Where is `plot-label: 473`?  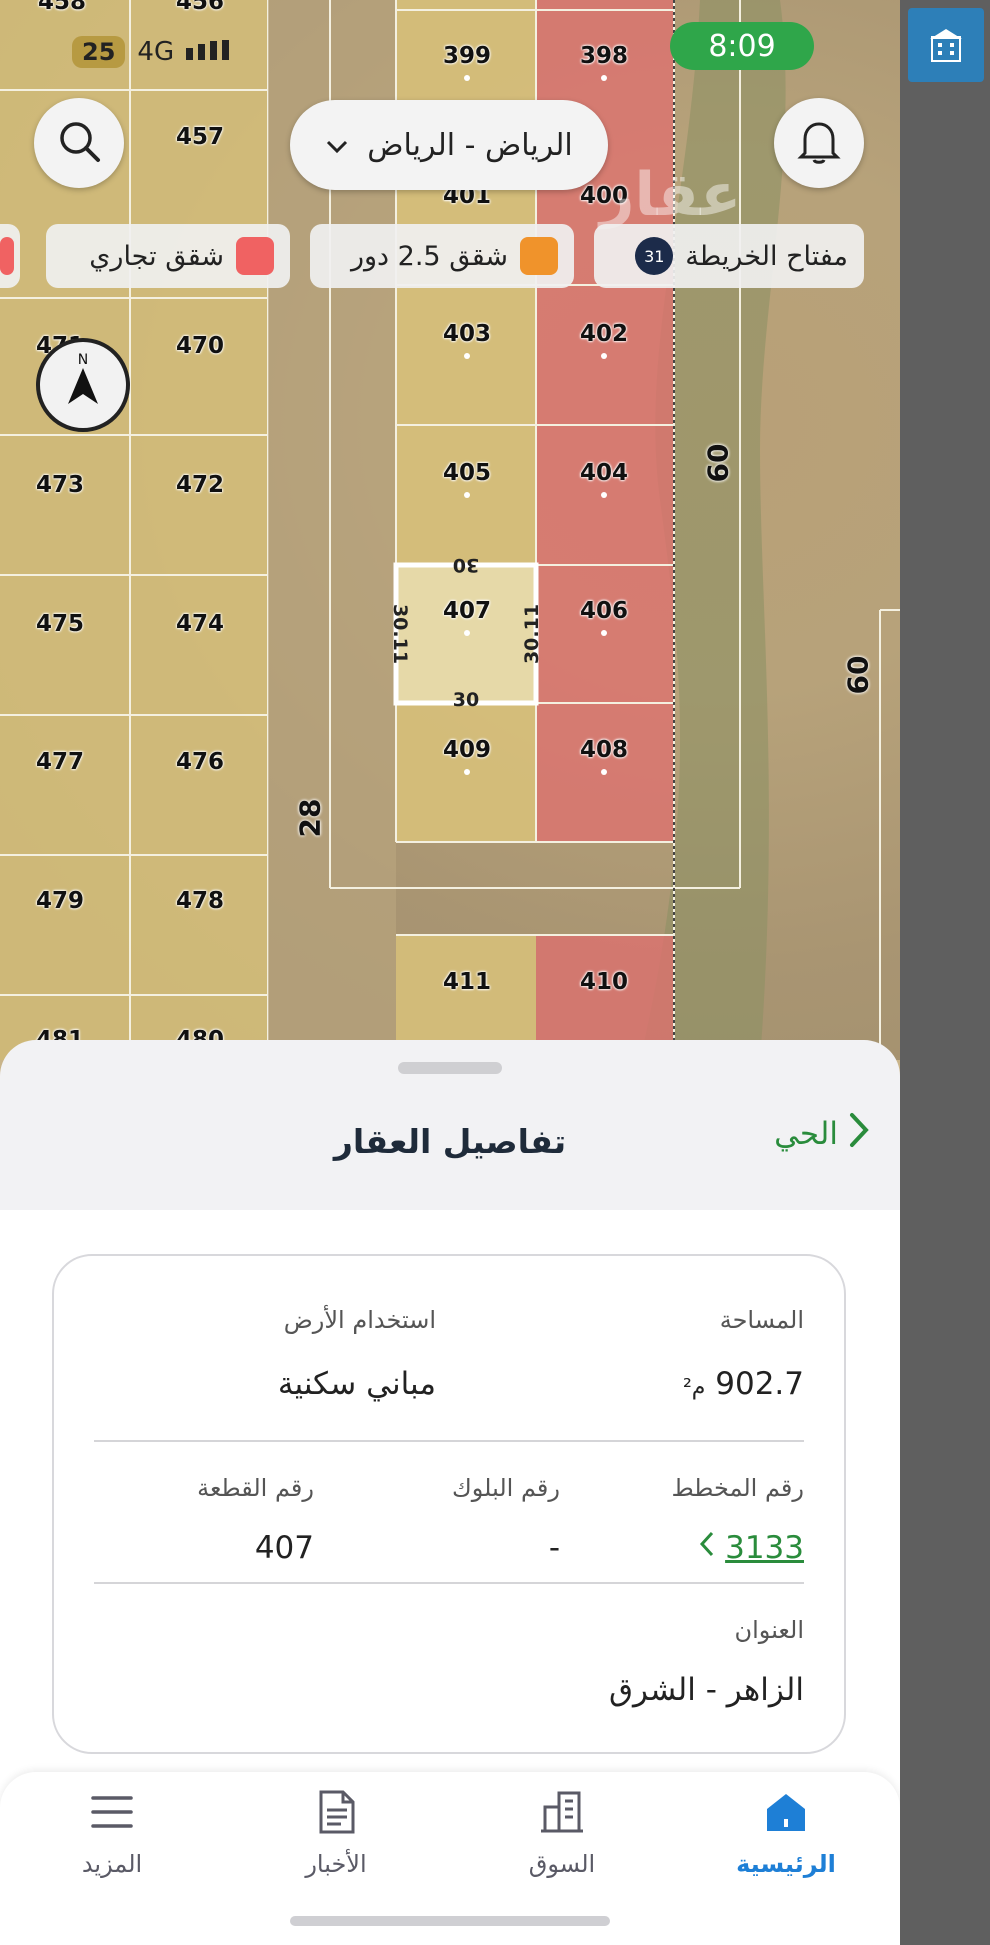
plot-label: 473 is located at coordinates (60, 485).